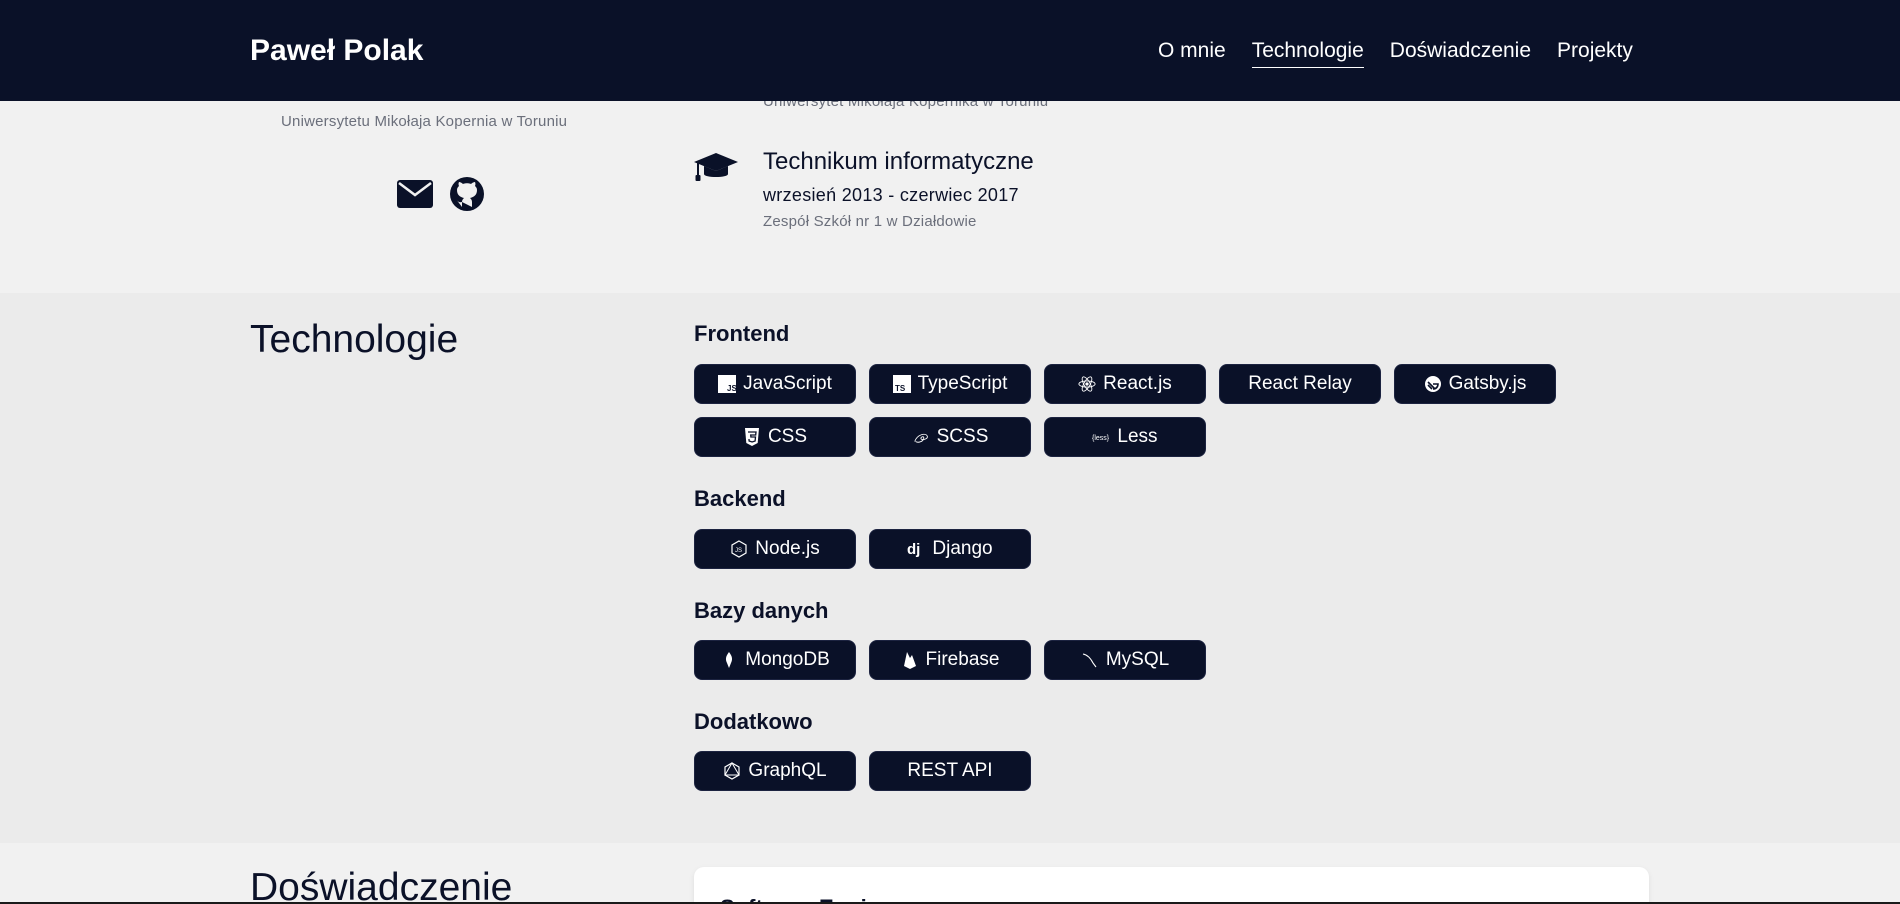 This screenshot has height=904, width=1900. I want to click on technologies-title: Technologie, so click(354, 339).